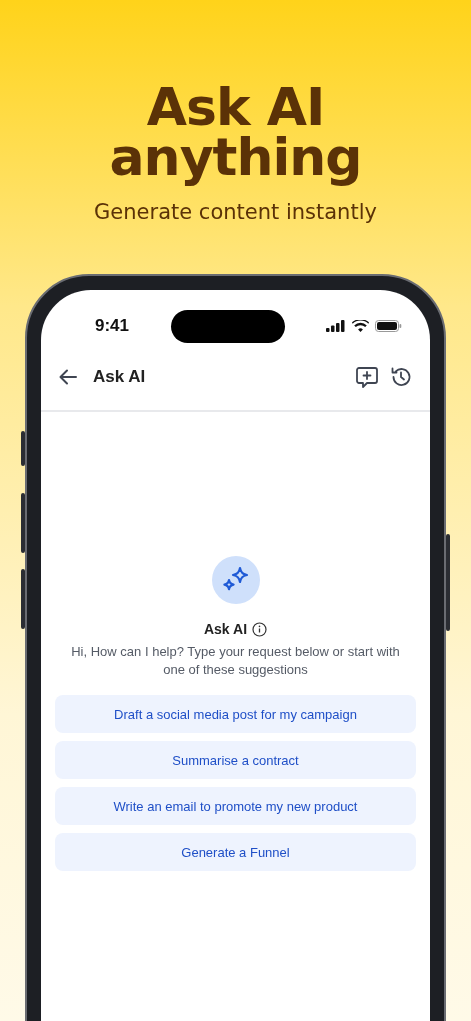  What do you see at coordinates (235, 806) in the screenshot?
I see `suggestion-button: Write an email to promote my new product` at bounding box center [235, 806].